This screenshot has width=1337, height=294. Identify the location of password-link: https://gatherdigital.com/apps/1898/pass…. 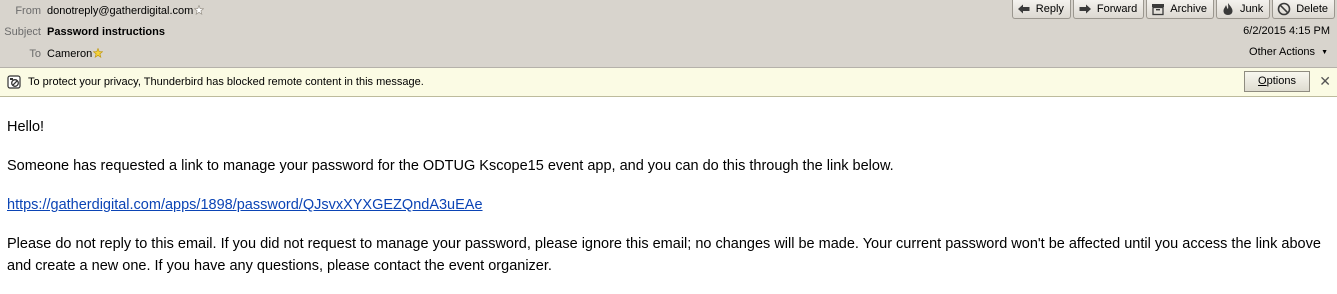
(245, 205).